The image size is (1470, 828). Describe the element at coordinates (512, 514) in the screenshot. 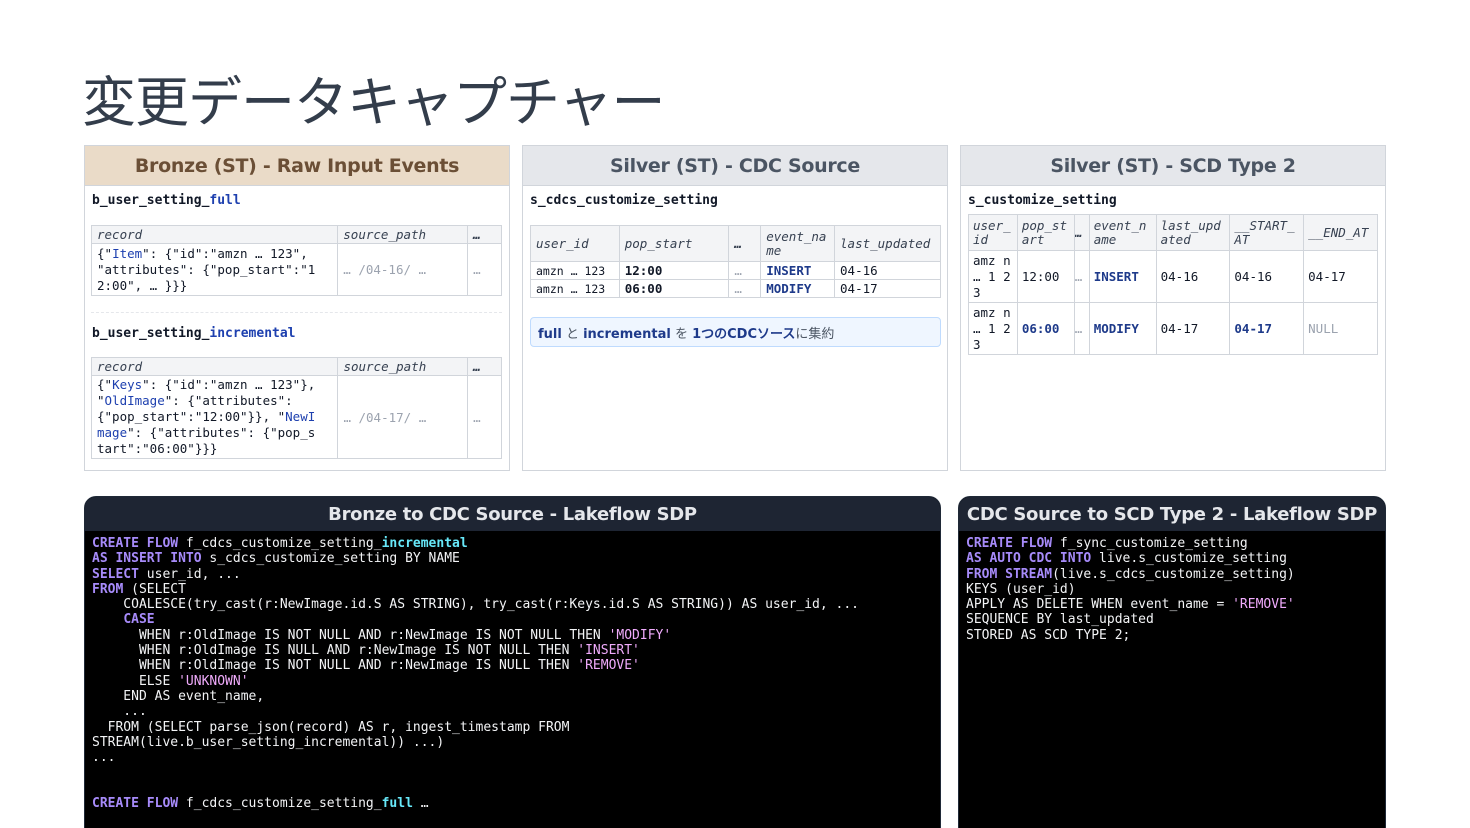

I see `code-panel-header: Bronze to CDC Source - Lakeflow SDP` at that location.